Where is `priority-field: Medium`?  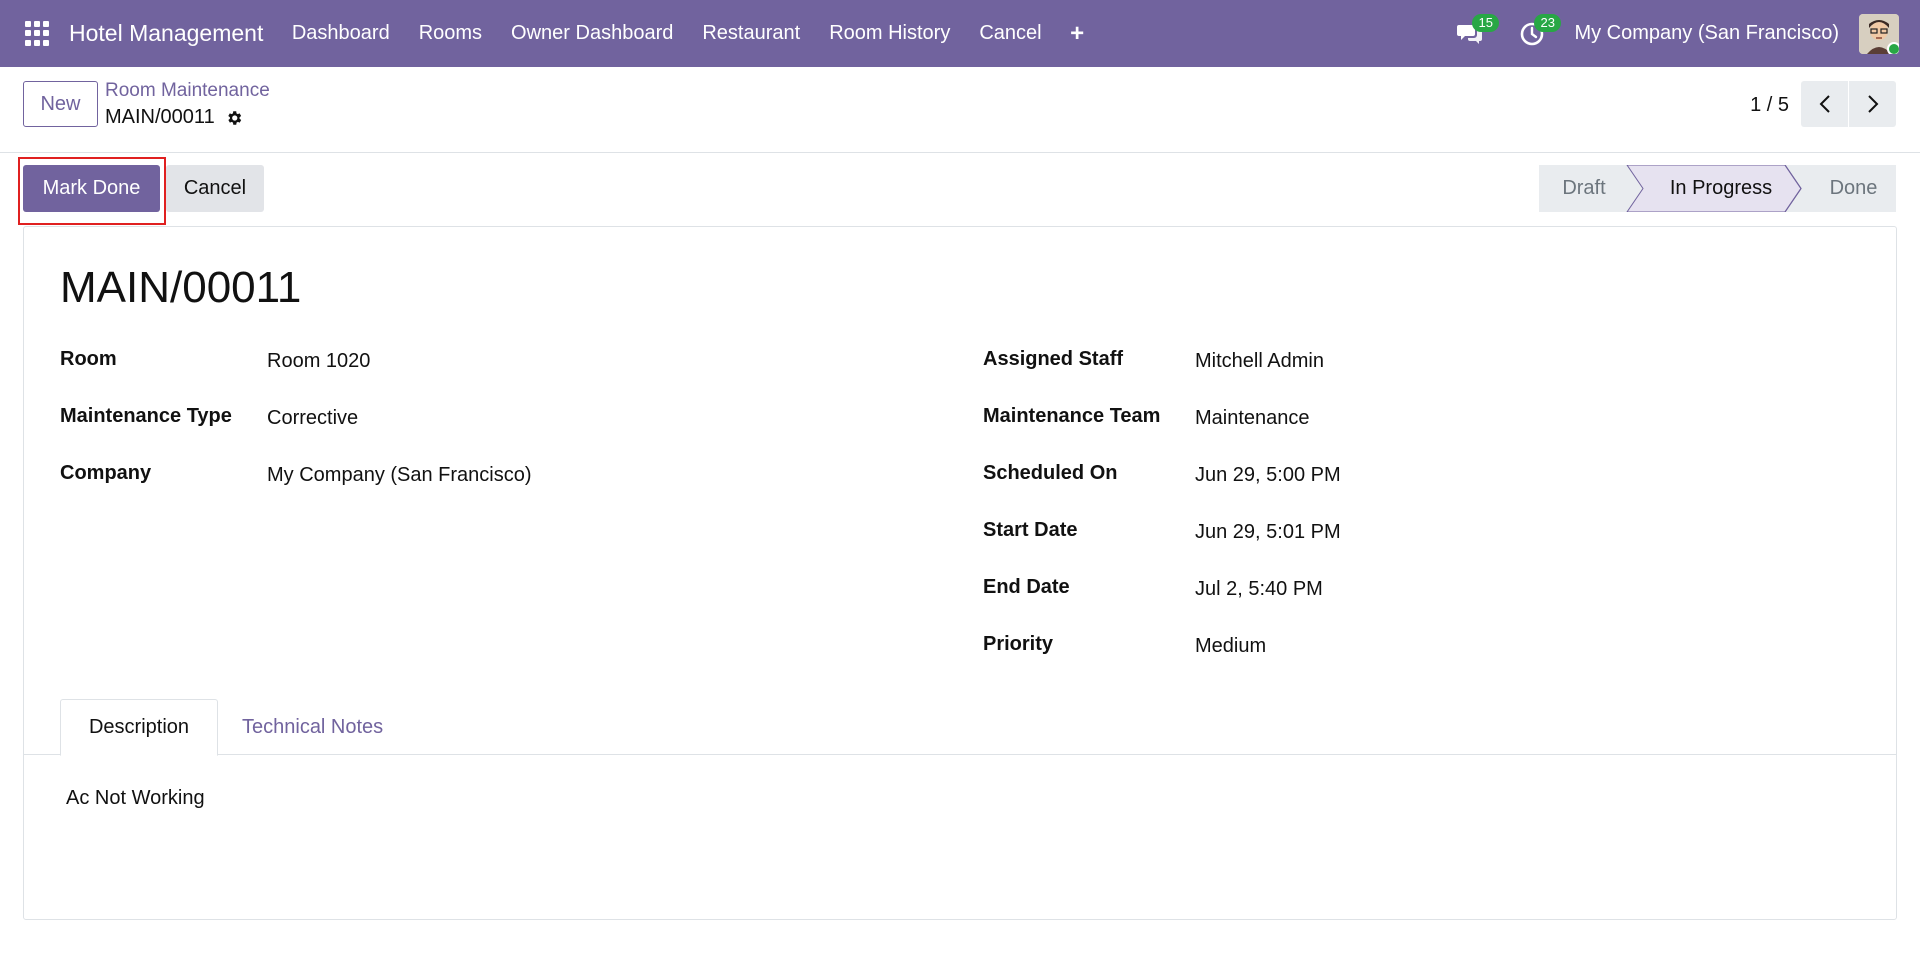
priority-field: Medium is located at coordinates (1230, 646).